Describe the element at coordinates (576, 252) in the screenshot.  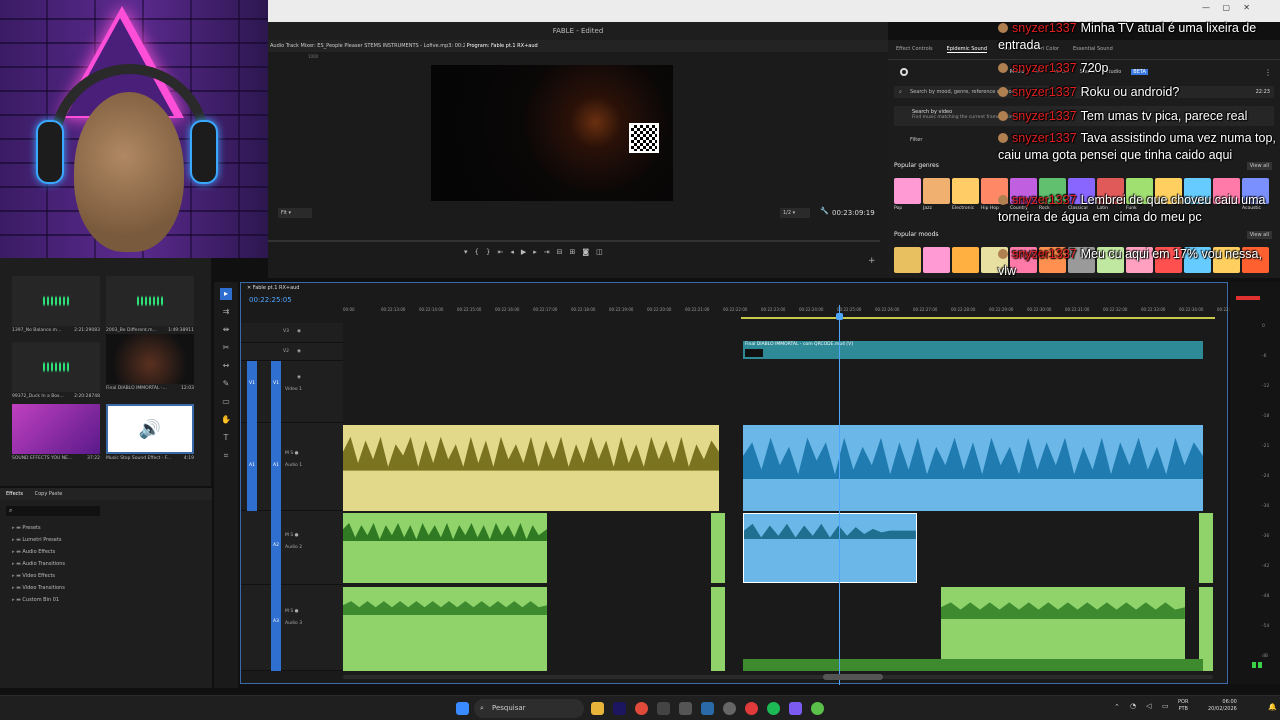
I see `extract-icon: ⊞` at that location.